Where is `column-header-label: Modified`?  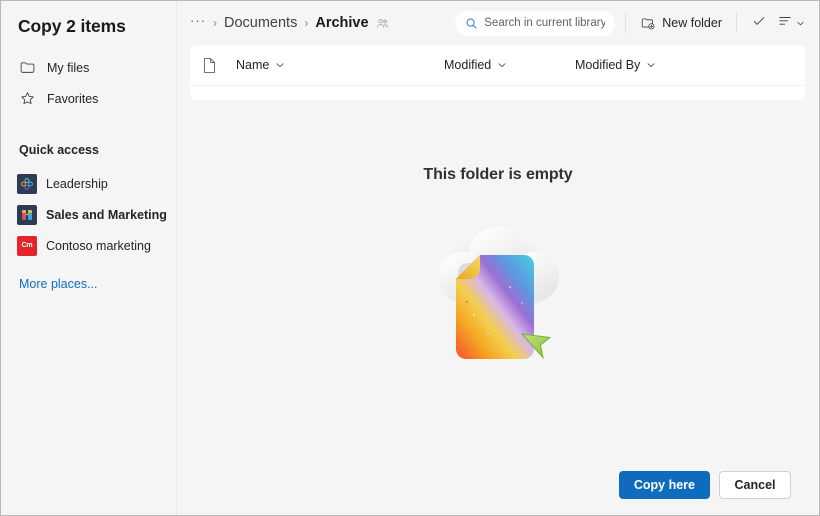 column-header-label: Modified is located at coordinates (468, 65).